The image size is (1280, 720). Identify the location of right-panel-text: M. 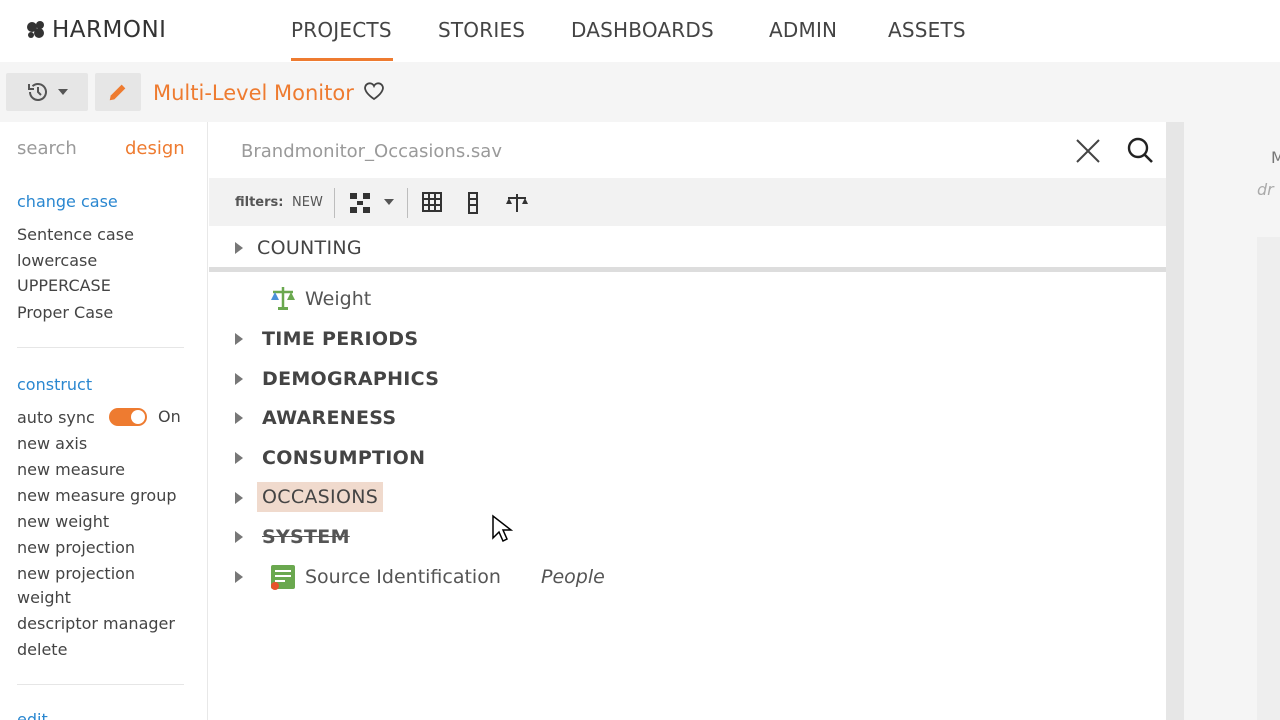
(1275, 157).